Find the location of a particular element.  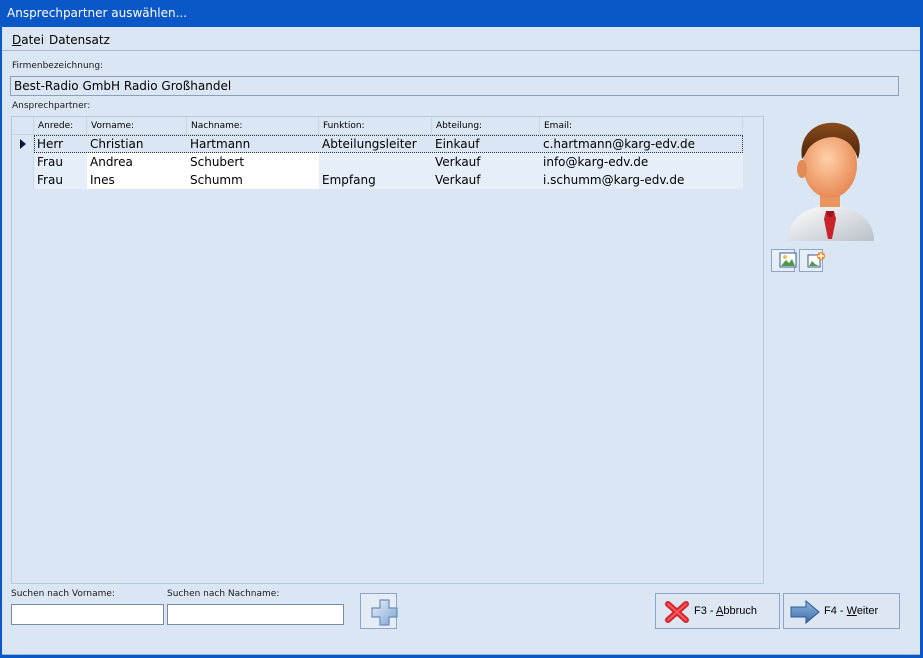

cell-vorname: Ines is located at coordinates (137, 180).